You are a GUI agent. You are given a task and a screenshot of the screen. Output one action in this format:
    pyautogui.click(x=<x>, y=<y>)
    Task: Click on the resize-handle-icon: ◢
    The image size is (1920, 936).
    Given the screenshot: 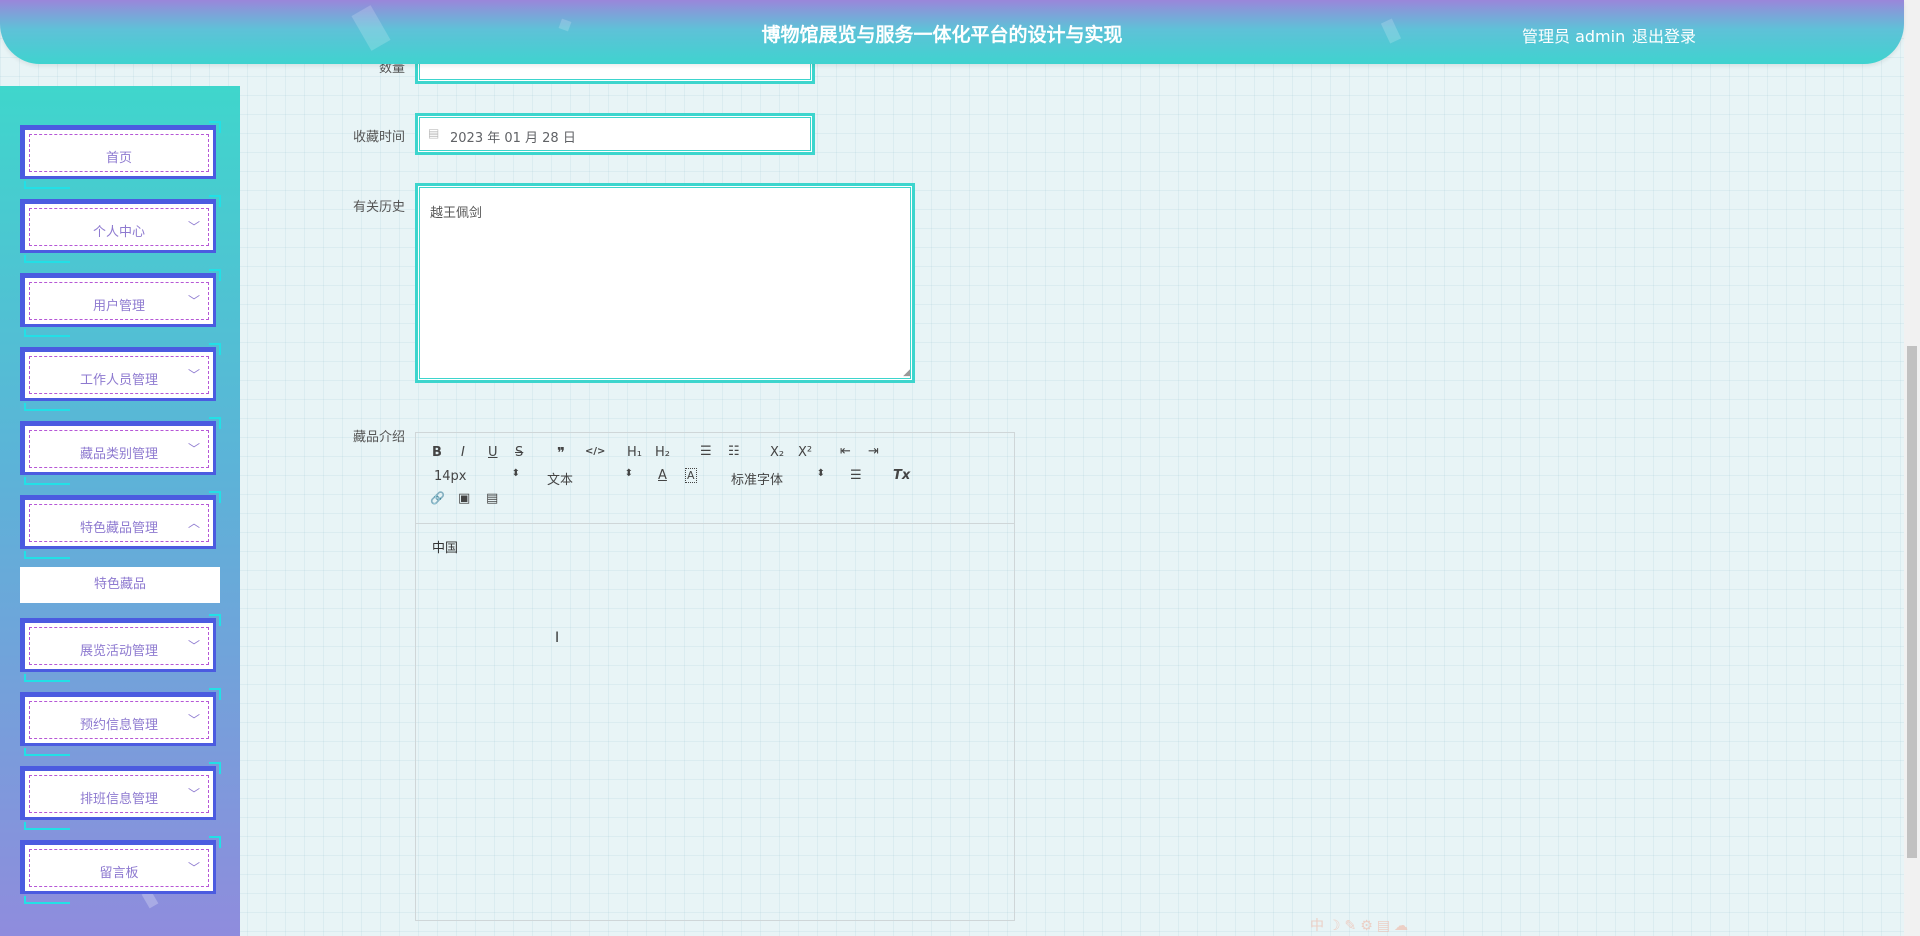 What is the action you would take?
    pyautogui.click(x=906, y=373)
    